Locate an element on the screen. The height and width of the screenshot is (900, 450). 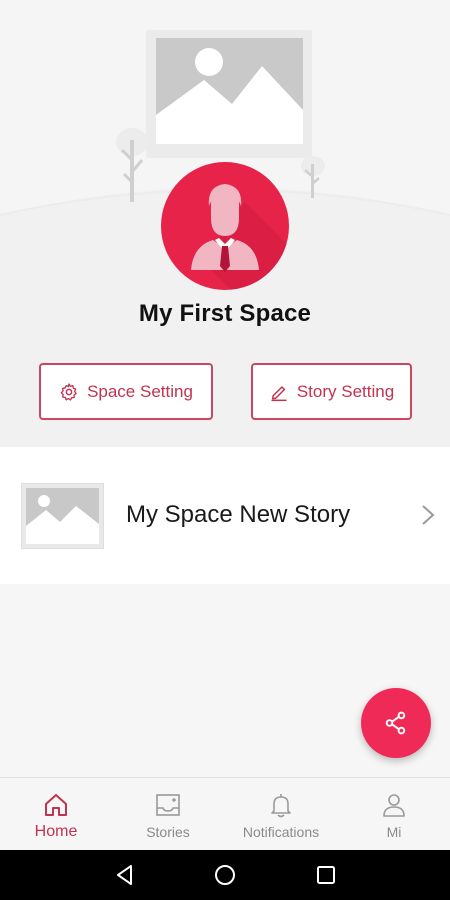
space-setting-button: Space Setting is located at coordinates (126, 391).